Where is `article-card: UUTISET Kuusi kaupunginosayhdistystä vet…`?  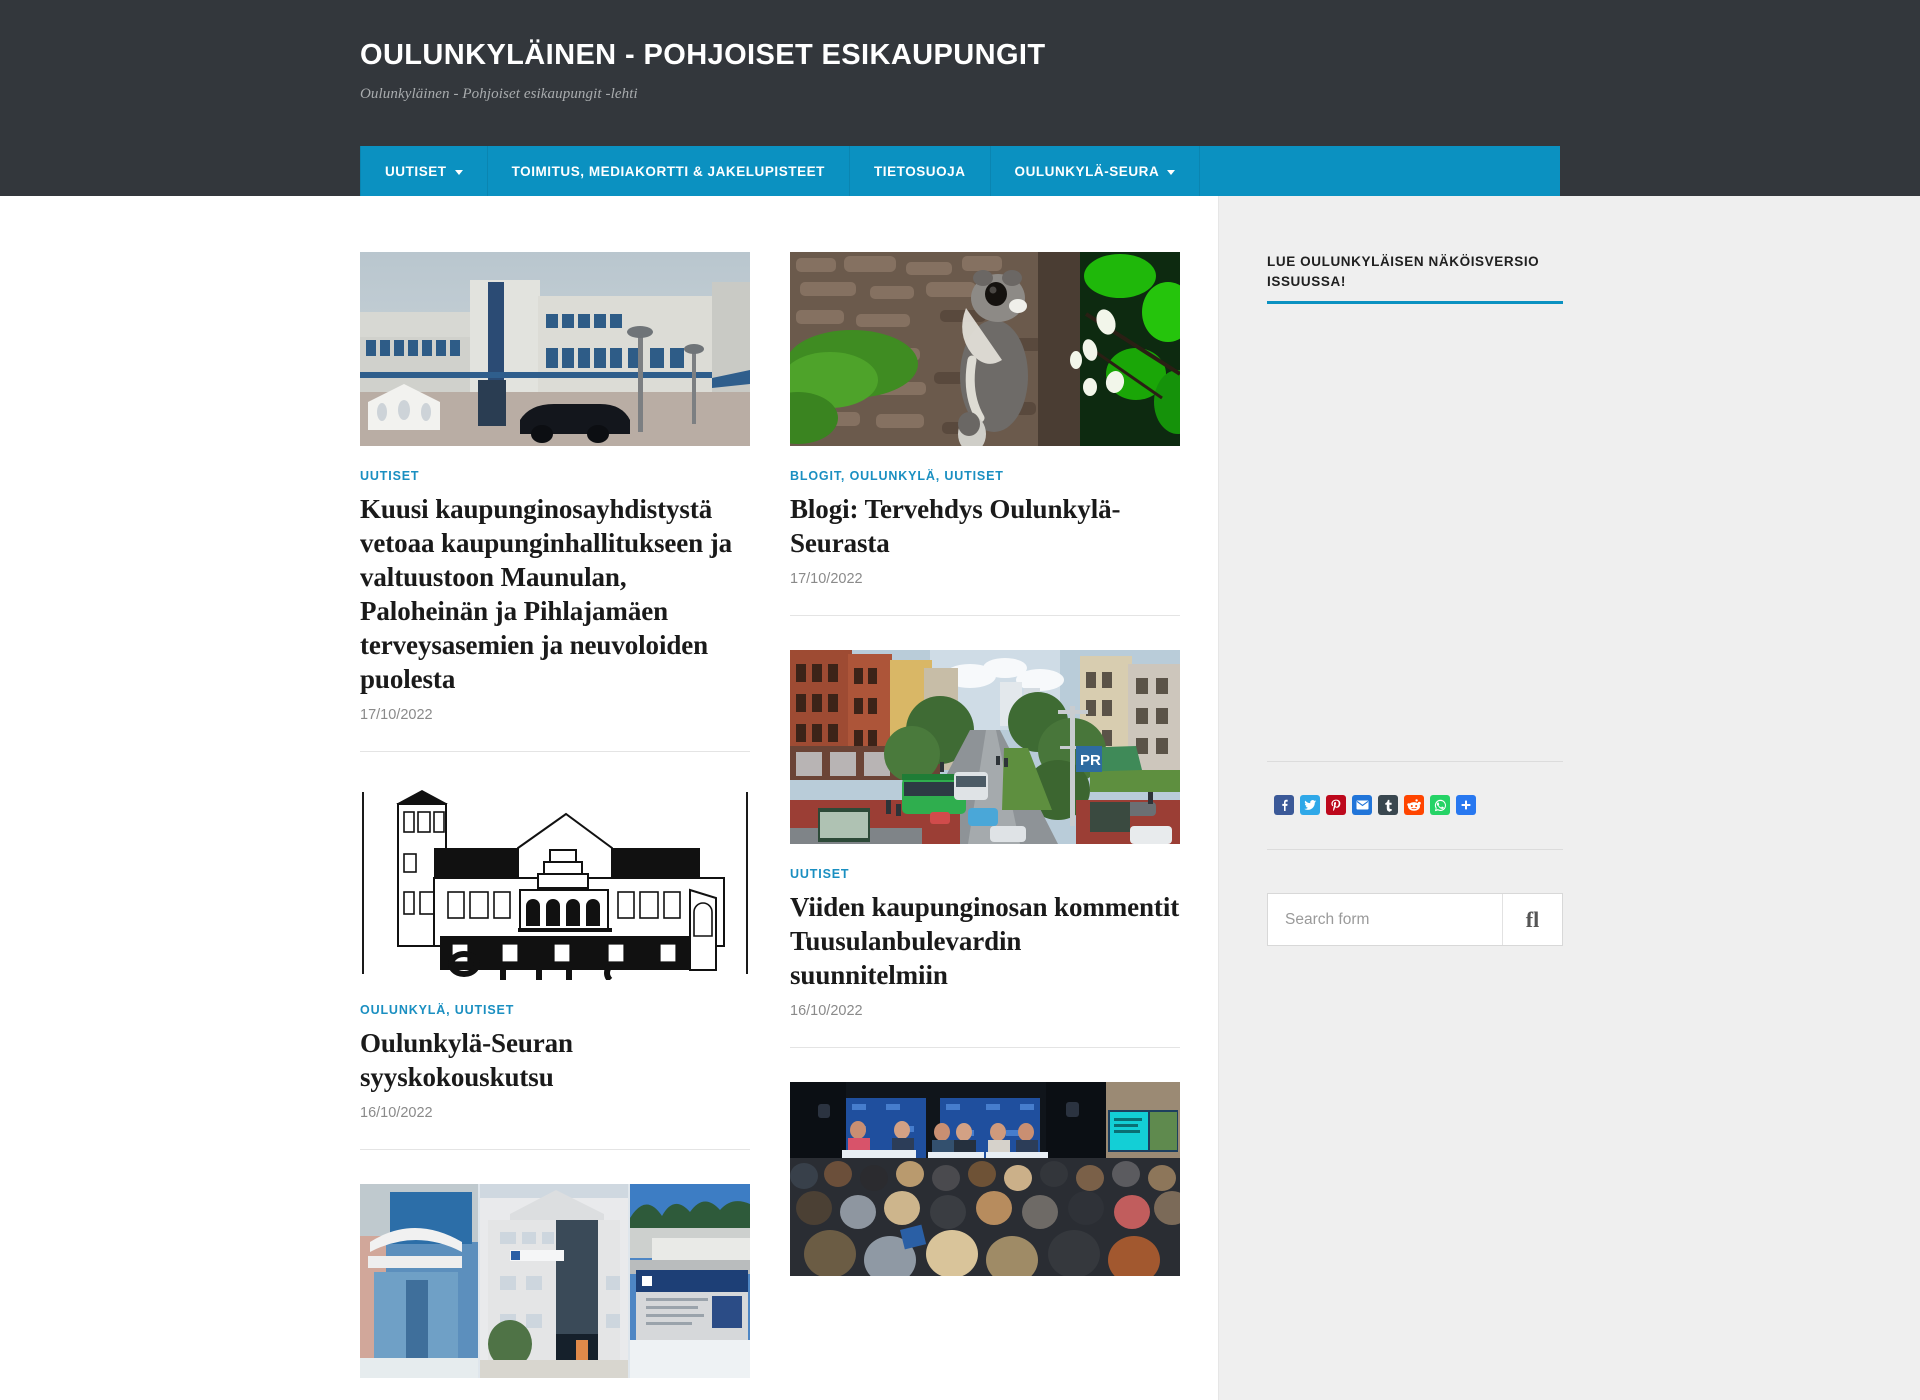
article-card: UUTISET Kuusi kaupunginosayhdistystä vet… is located at coordinates (555, 502).